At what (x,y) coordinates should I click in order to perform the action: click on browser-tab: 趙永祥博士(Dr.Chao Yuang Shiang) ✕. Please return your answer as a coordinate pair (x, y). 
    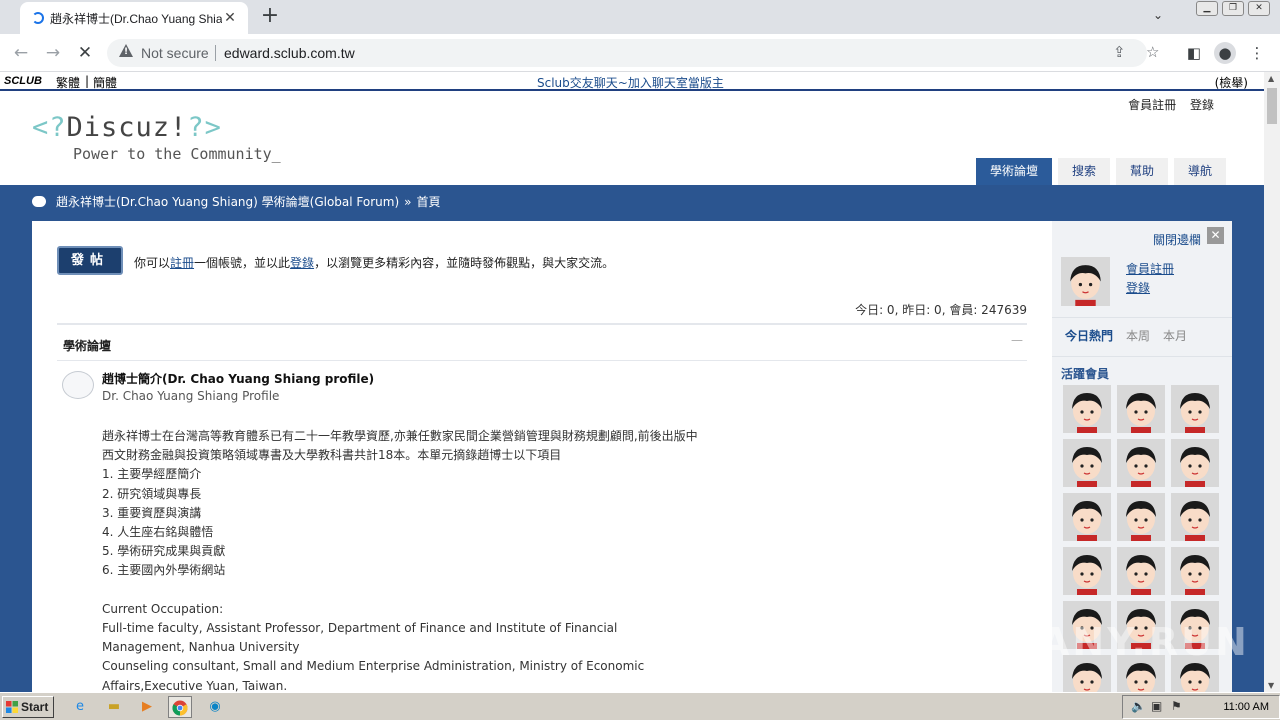
    Looking at the image, I should click on (134, 18).